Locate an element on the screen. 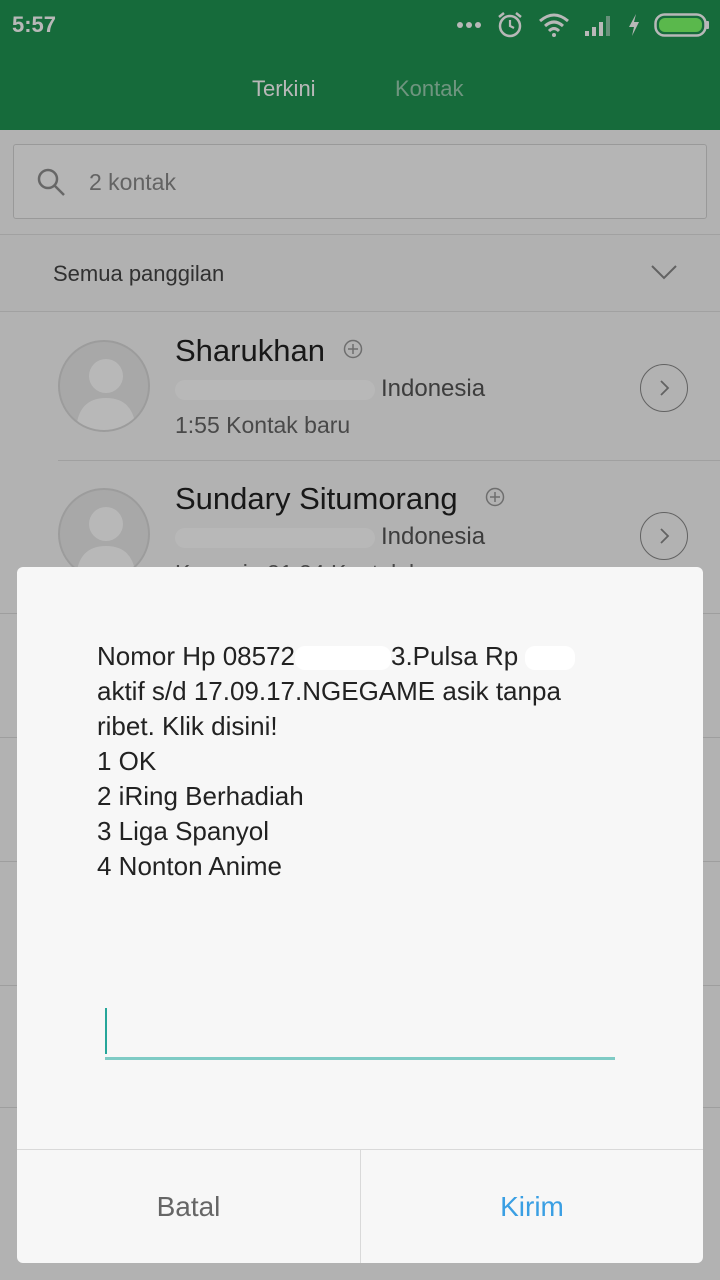  redacted-balance is located at coordinates (550, 658).